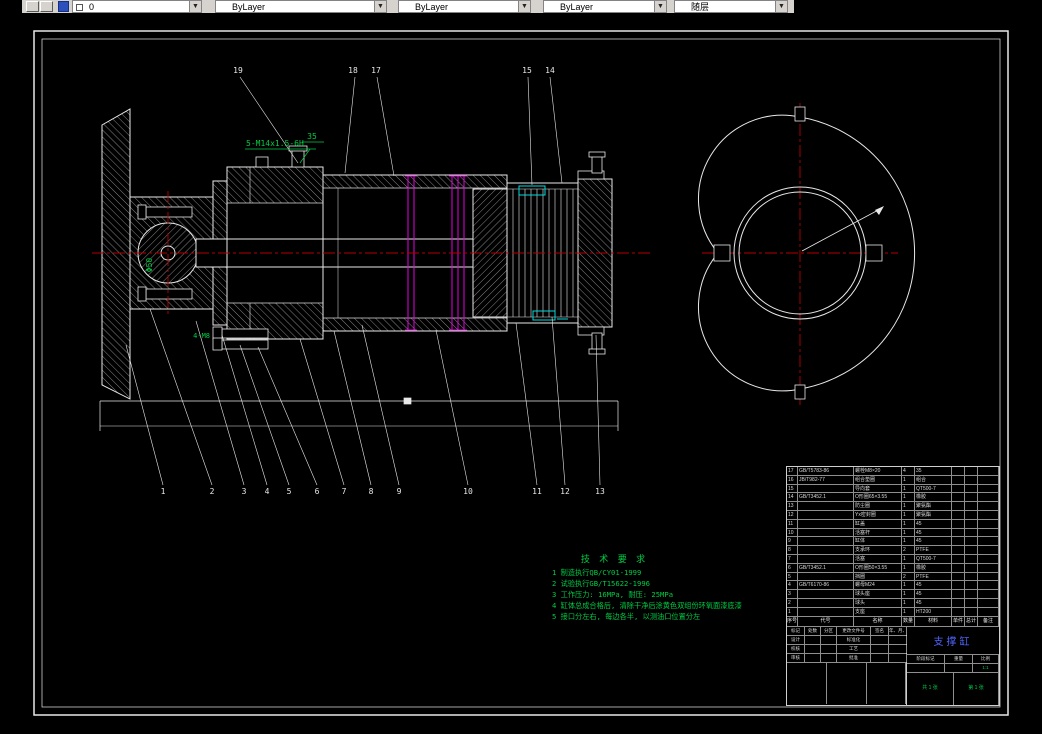 The height and width of the screenshot is (734, 1042). What do you see at coordinates (432, 7) in the screenshot?
I see `linetype-combo-value: ByLayer` at bounding box center [432, 7].